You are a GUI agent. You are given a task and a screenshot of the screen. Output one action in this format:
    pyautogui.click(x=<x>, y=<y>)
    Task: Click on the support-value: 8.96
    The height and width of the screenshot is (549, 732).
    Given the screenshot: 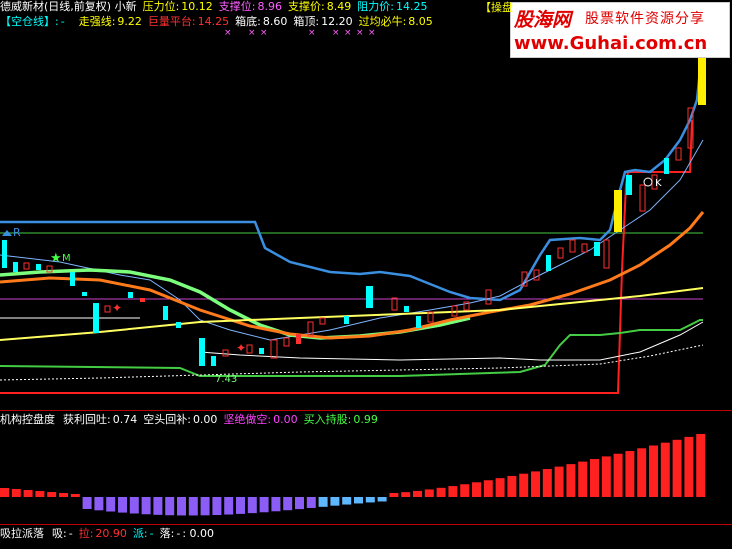 What is the action you would take?
    pyautogui.click(x=270, y=6)
    